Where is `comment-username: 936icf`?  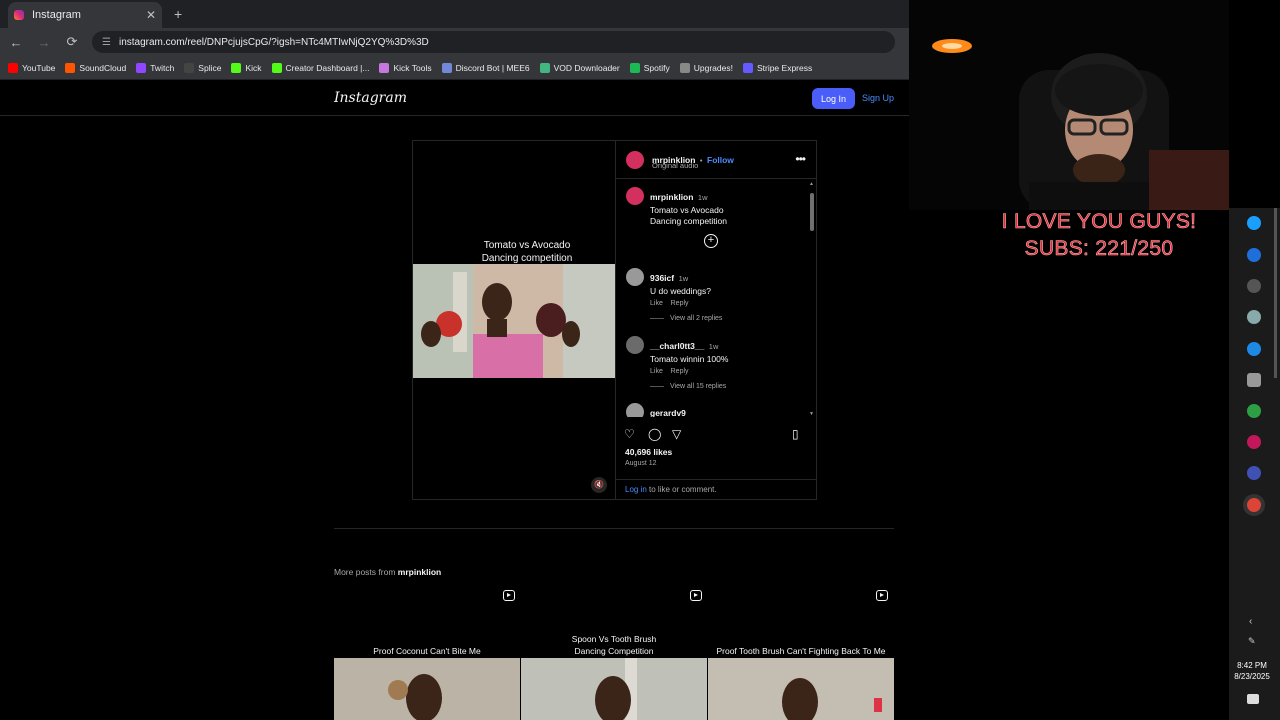 comment-username: 936icf is located at coordinates (662, 278).